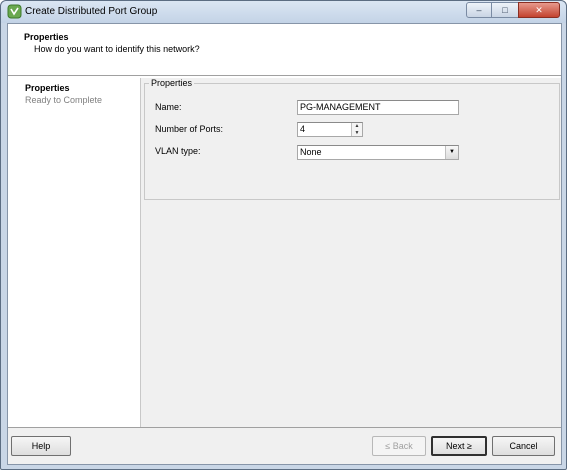 This screenshot has height=470, width=567. Describe the element at coordinates (283, 12) in the screenshot. I see `title-bar: Create Distributed Port Group – □ ✕` at that location.